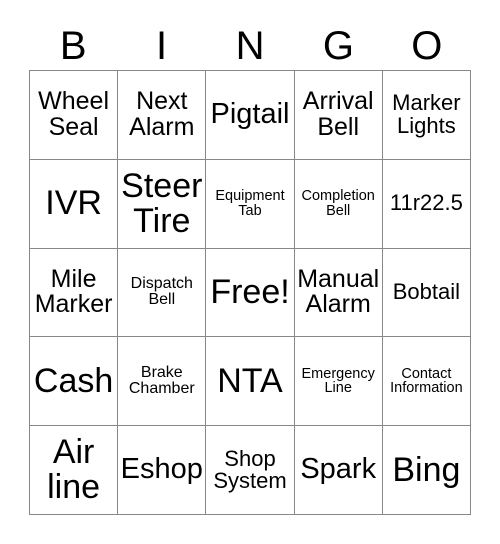 The height and width of the screenshot is (544, 500). I want to click on bingo-header-row: BINGO, so click(250, 46).